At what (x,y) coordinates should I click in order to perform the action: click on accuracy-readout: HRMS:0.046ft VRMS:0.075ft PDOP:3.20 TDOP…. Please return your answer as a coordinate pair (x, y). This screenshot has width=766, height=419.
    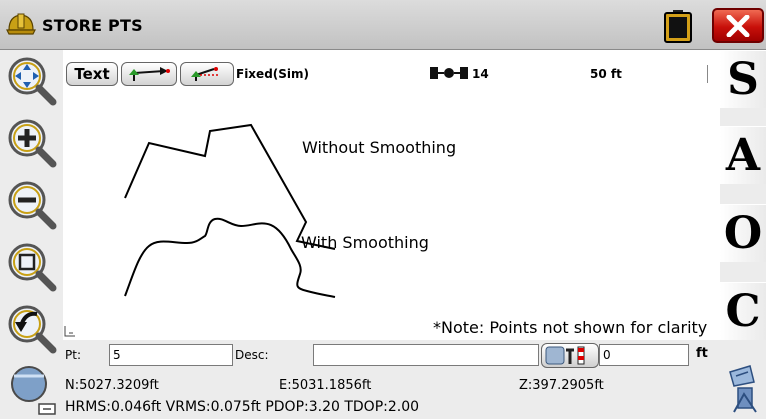
    Looking at the image, I should click on (242, 407).